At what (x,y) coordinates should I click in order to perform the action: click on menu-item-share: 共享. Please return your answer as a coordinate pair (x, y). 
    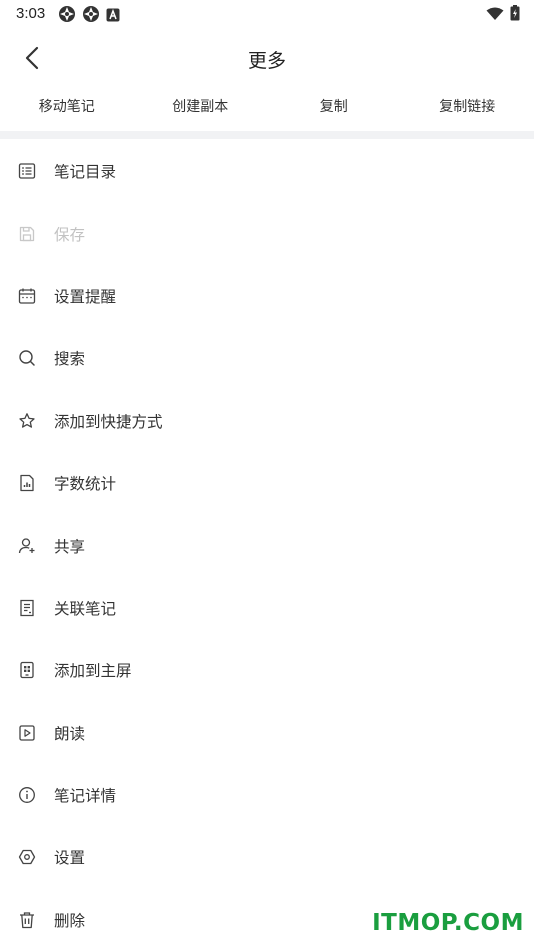
    Looking at the image, I should click on (267, 545).